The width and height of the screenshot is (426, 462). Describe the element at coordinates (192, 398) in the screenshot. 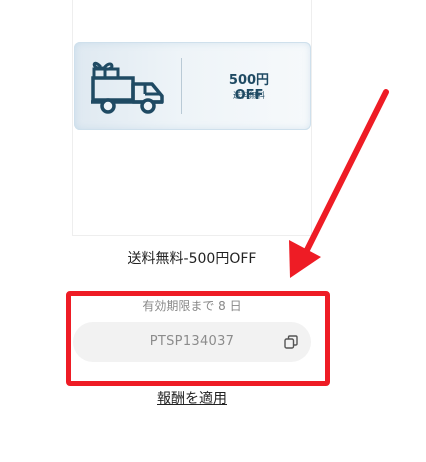

I see `apply-reward-link: 報酬を適用` at that location.